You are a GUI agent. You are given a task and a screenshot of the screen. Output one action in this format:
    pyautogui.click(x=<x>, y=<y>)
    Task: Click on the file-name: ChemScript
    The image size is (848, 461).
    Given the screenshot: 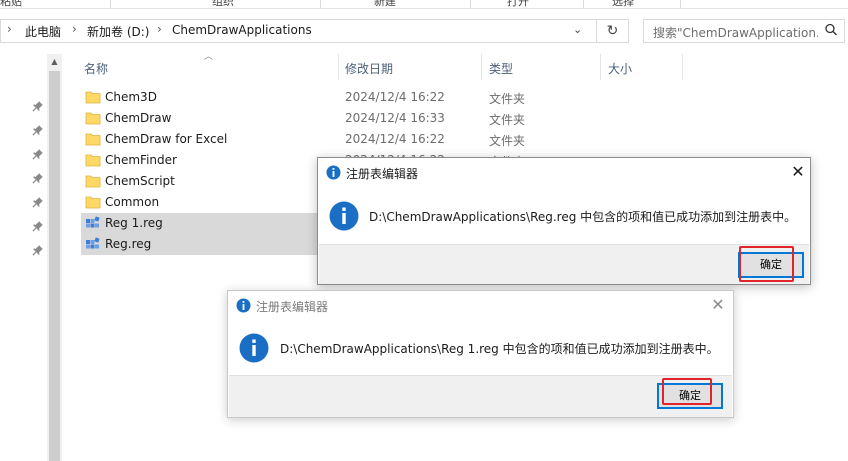 What is the action you would take?
    pyautogui.click(x=140, y=181)
    